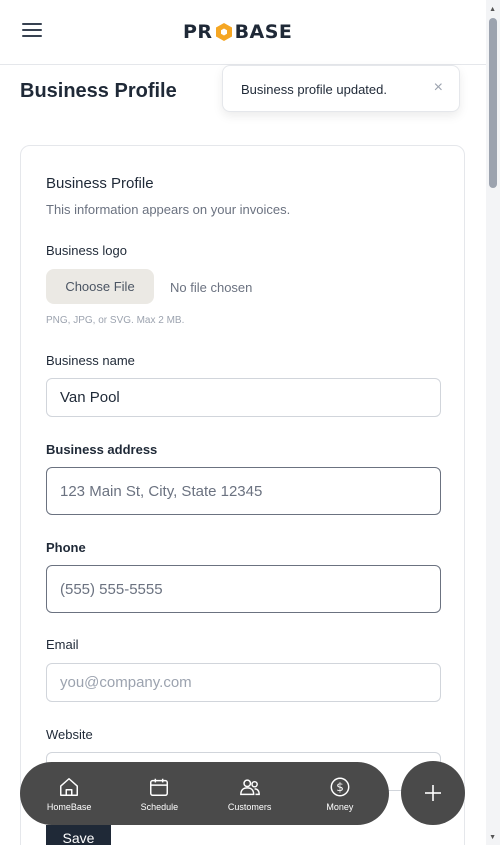  What do you see at coordinates (159, 787) in the screenshot?
I see `calendar-icon` at bounding box center [159, 787].